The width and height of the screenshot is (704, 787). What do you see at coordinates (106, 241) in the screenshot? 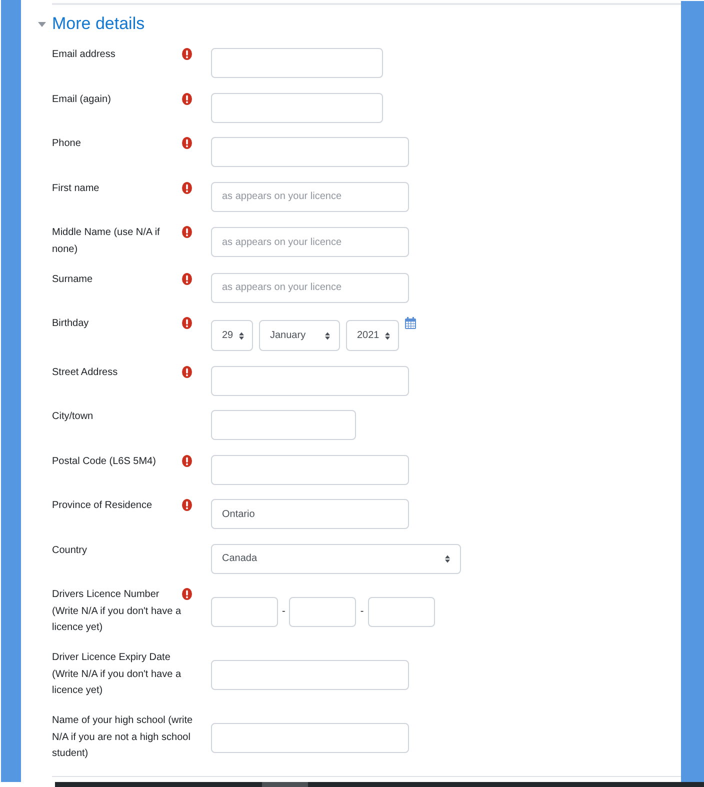
I see `field-label: Middle Name (use N/A if none)` at bounding box center [106, 241].